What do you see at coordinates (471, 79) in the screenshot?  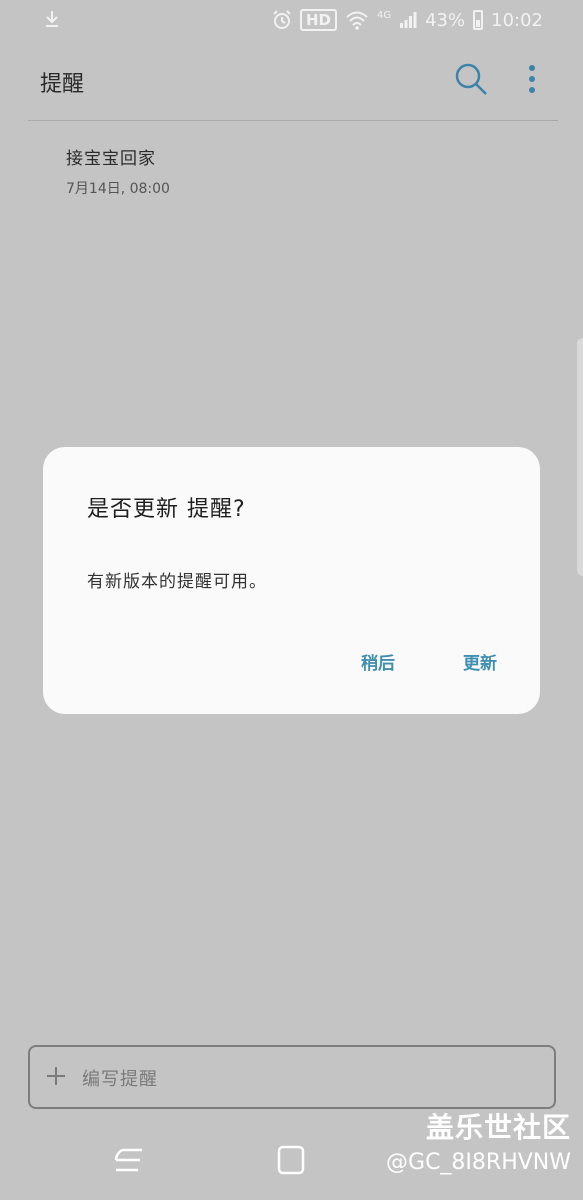 I see `search-icon` at bounding box center [471, 79].